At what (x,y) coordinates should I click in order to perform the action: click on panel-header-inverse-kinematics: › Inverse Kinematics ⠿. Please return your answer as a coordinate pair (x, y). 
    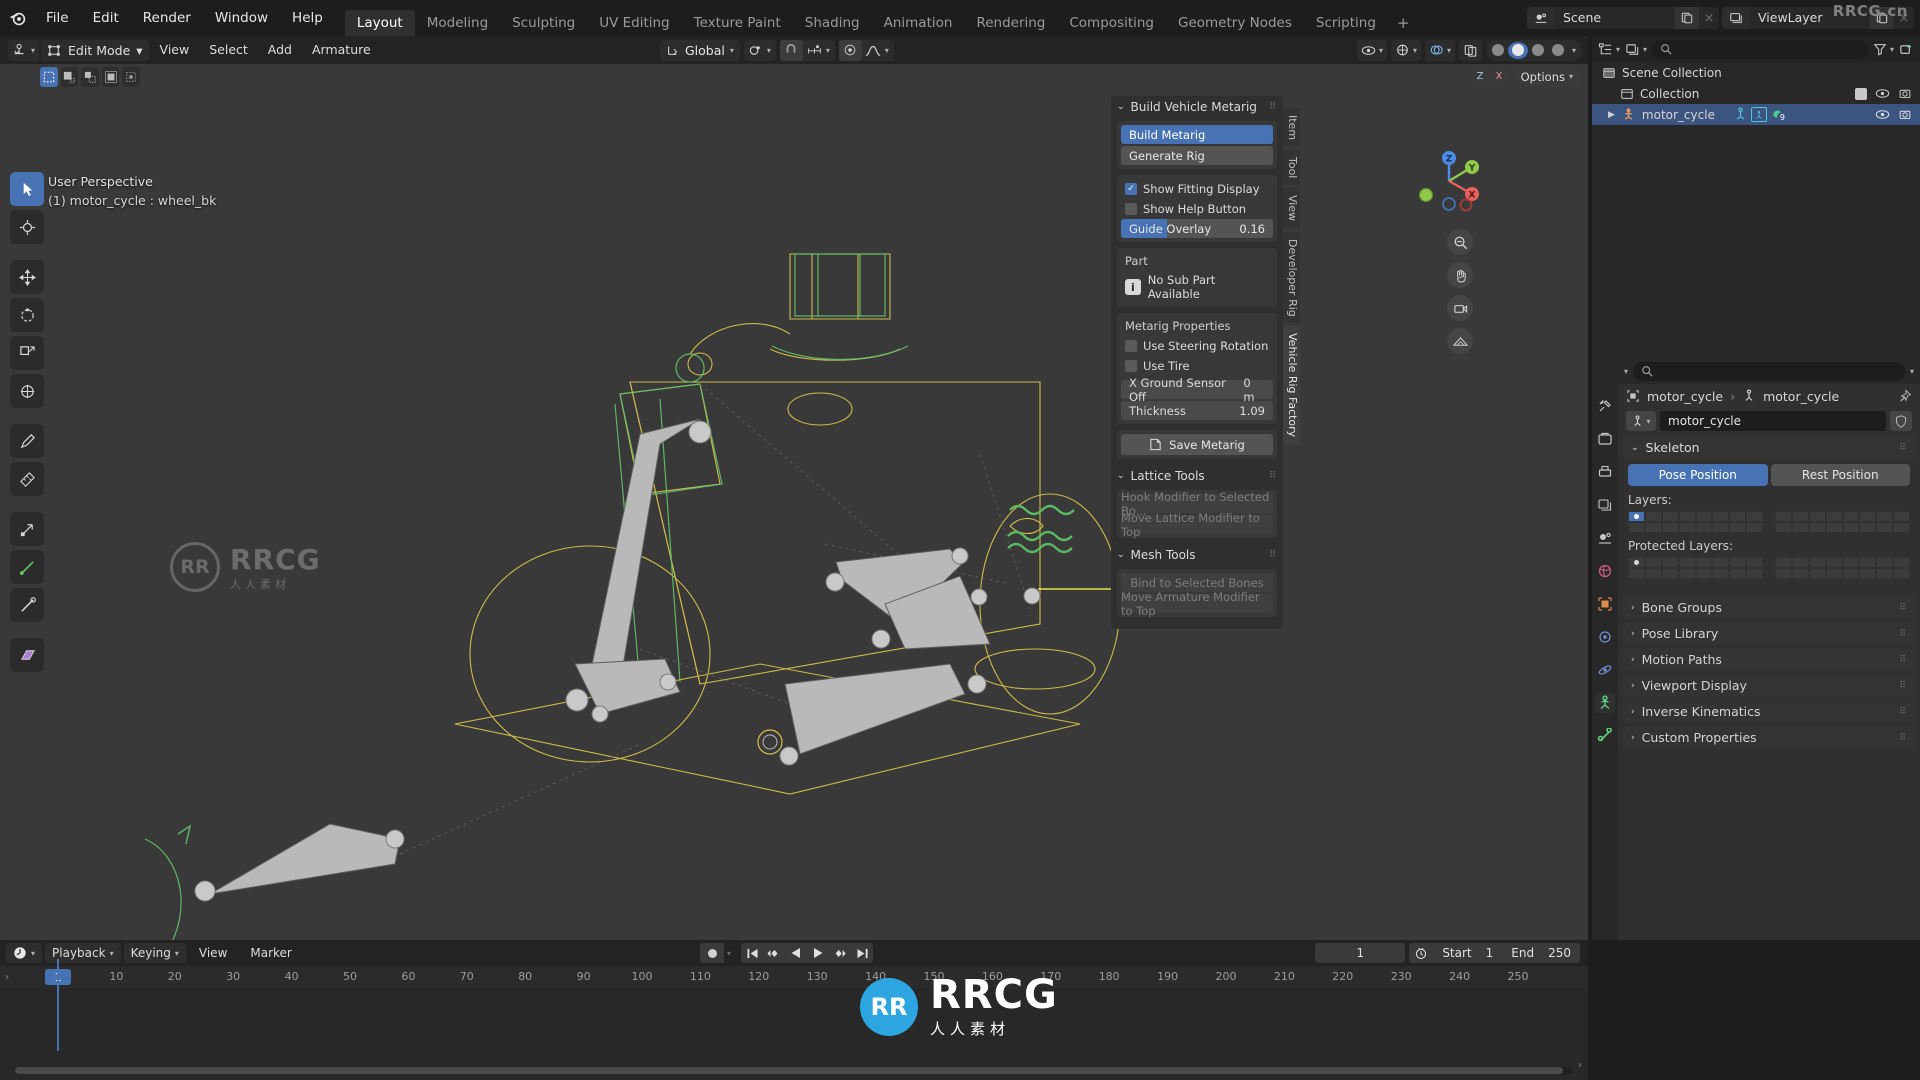
    Looking at the image, I should click on (1769, 711).